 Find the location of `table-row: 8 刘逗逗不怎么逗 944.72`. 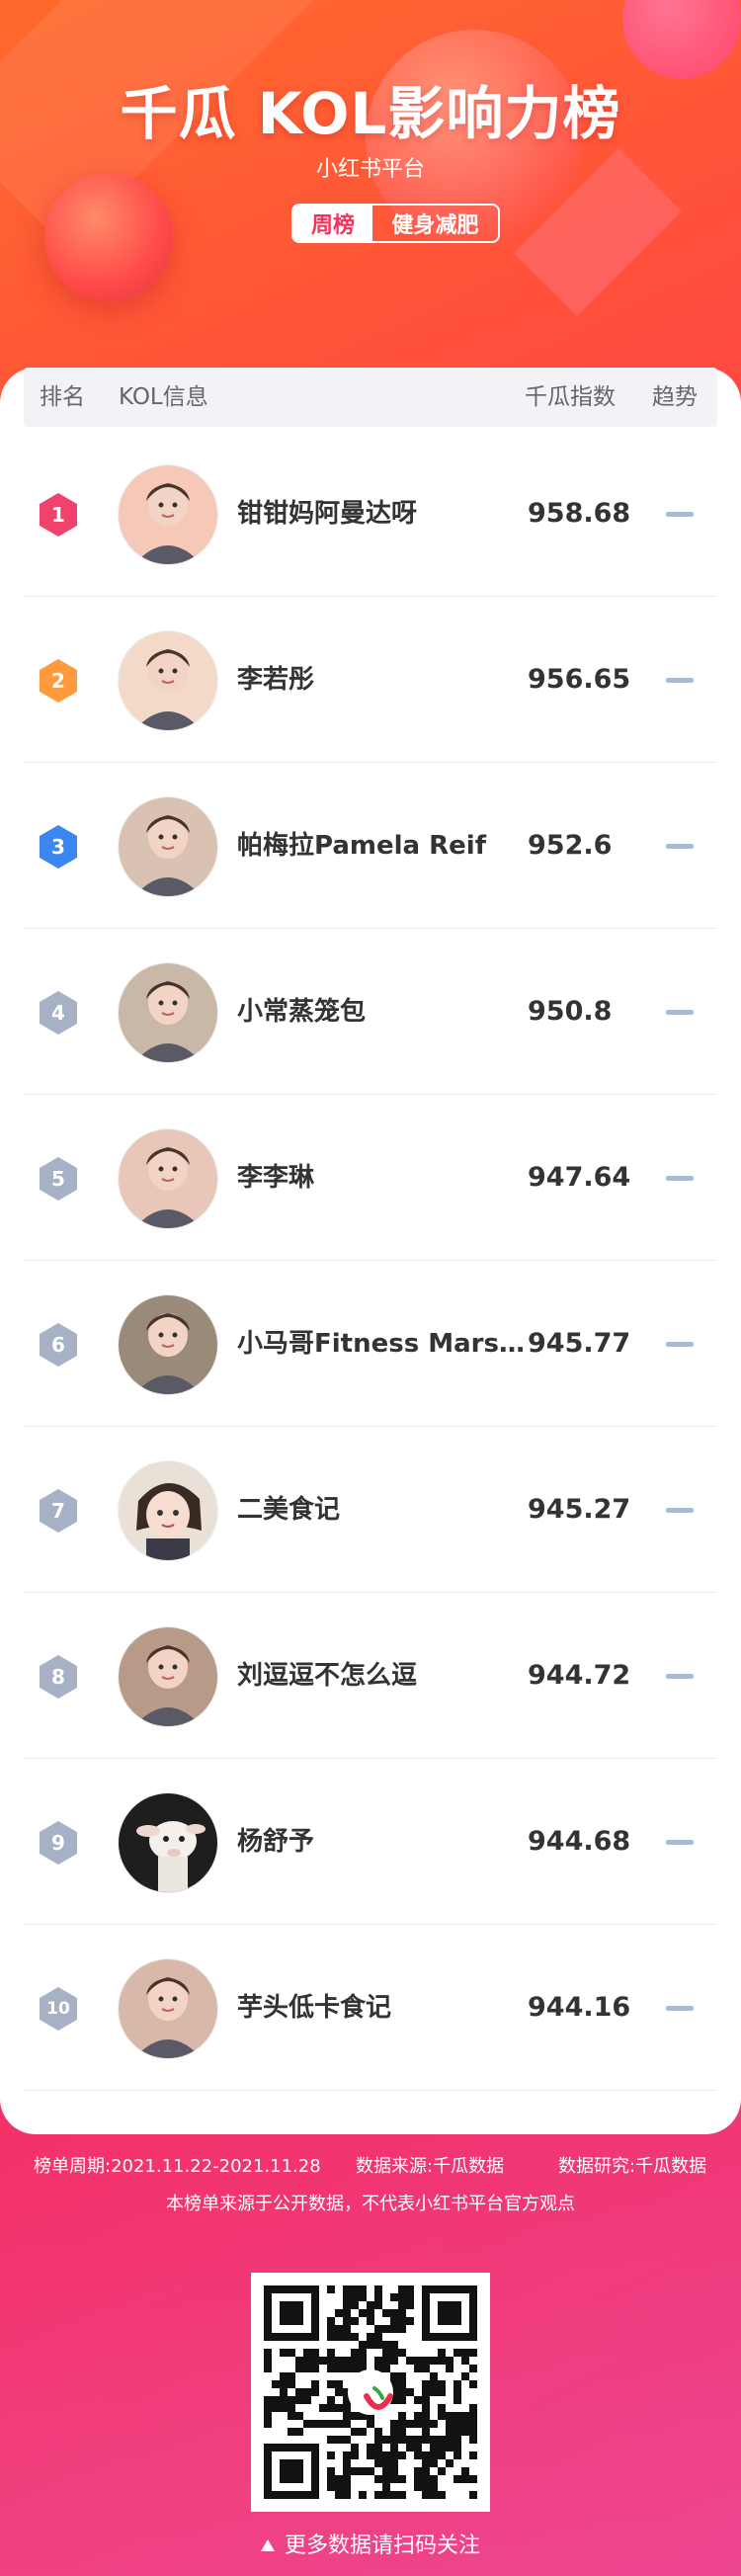

table-row: 8 刘逗逗不怎么逗 944.72 is located at coordinates (370, 1676).